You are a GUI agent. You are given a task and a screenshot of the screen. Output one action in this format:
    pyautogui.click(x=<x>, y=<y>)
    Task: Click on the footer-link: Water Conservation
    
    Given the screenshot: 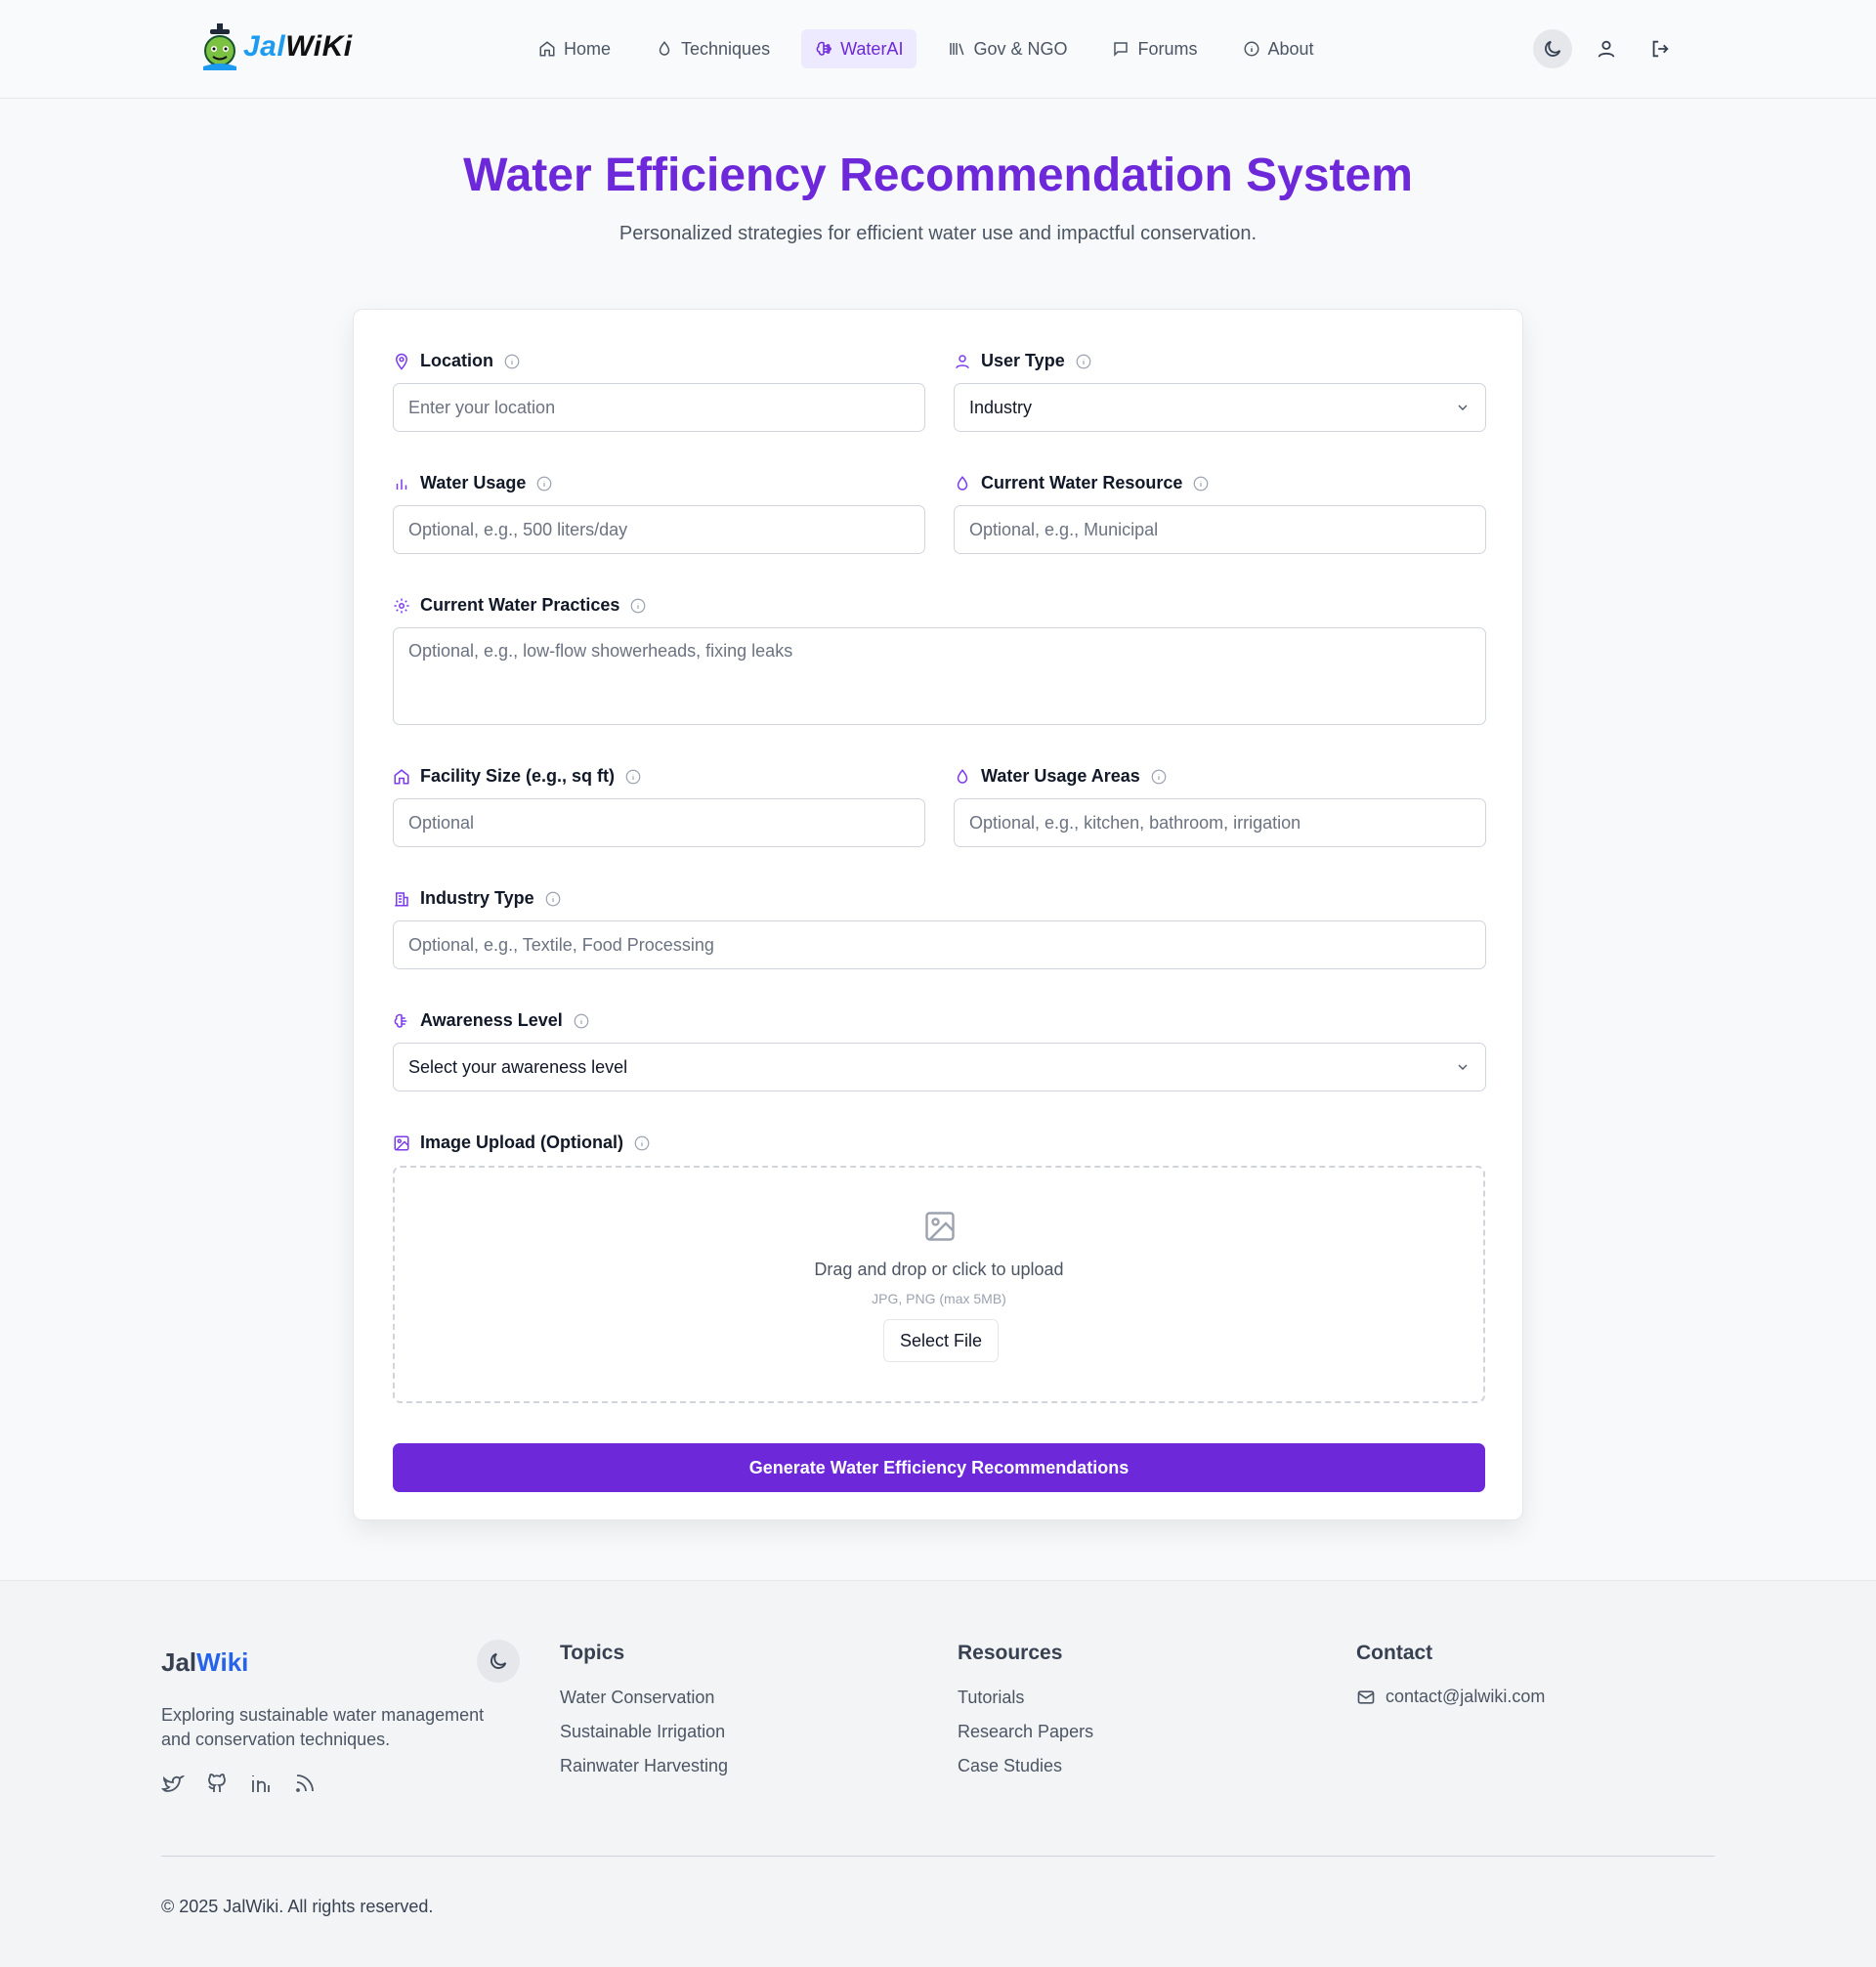 What is the action you would take?
    pyautogui.click(x=644, y=1704)
    